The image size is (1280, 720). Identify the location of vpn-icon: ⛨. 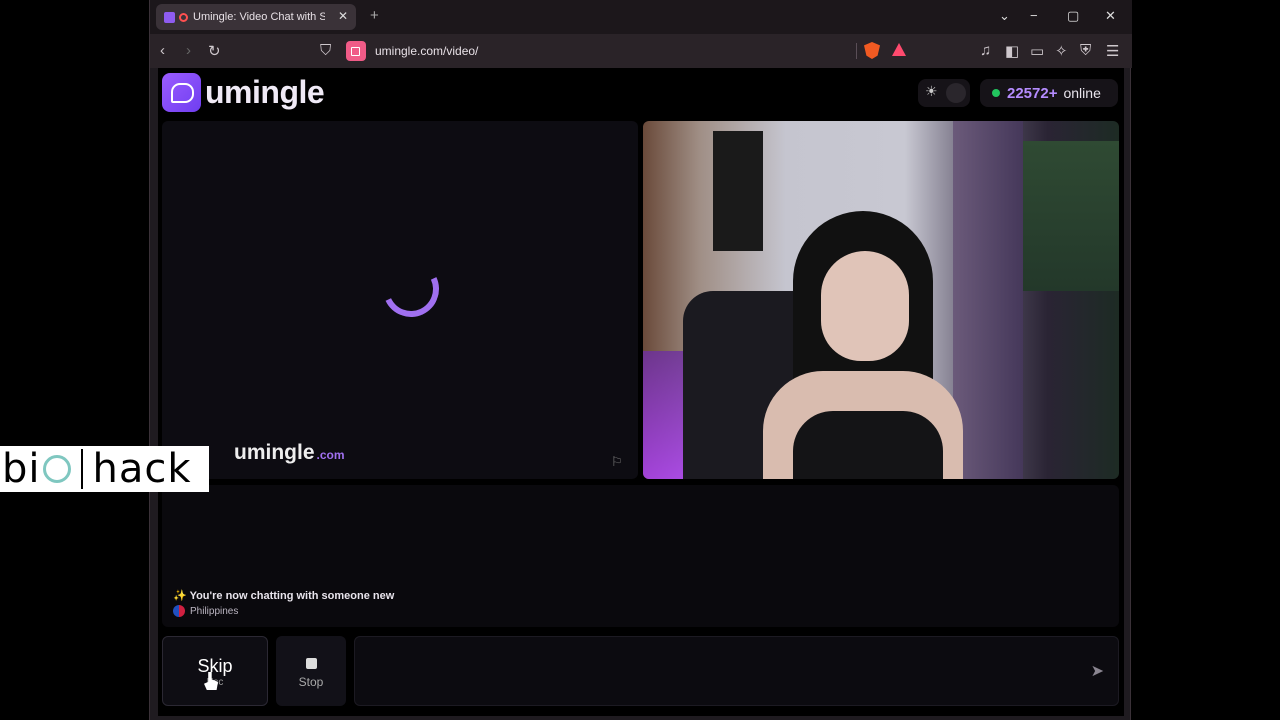
(1085, 50).